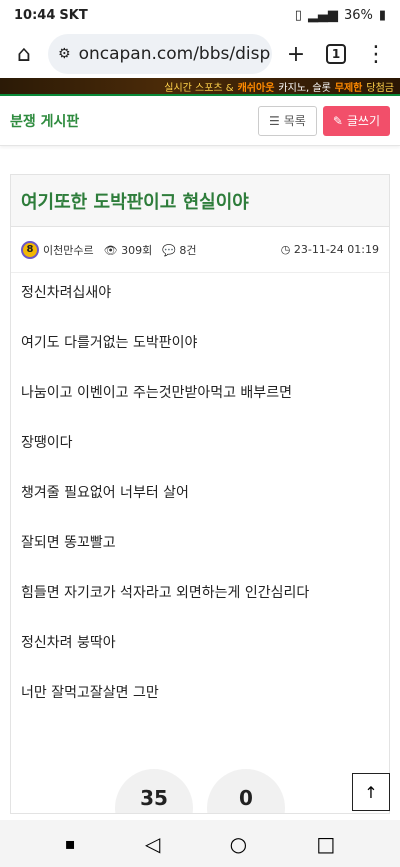 Image resolution: width=400 pixels, height=867 pixels. I want to click on battery-percent: 36%, so click(358, 15).